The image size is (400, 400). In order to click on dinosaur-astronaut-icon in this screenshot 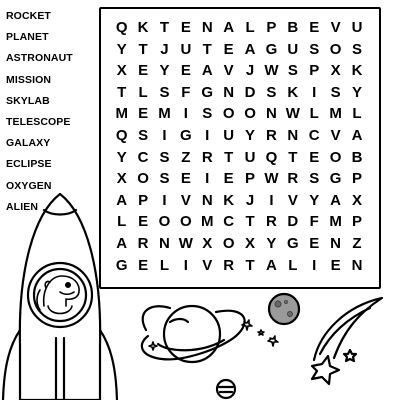, I will do `click(58, 295)`.